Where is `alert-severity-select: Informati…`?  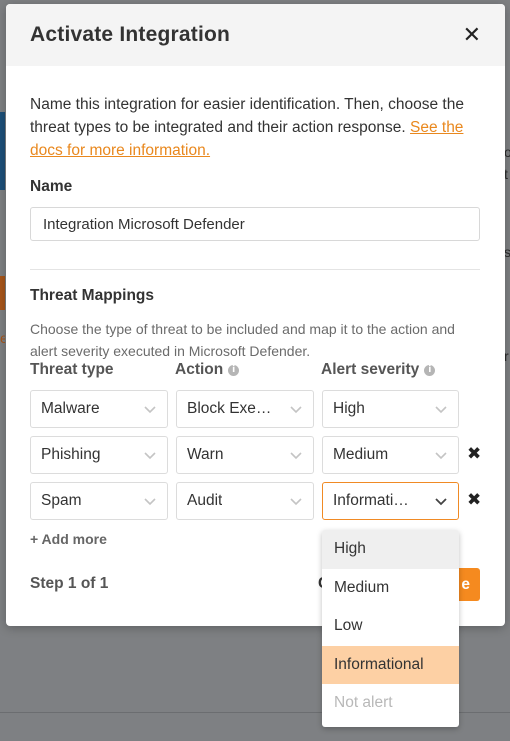
alert-severity-select: Informati… is located at coordinates (390, 501).